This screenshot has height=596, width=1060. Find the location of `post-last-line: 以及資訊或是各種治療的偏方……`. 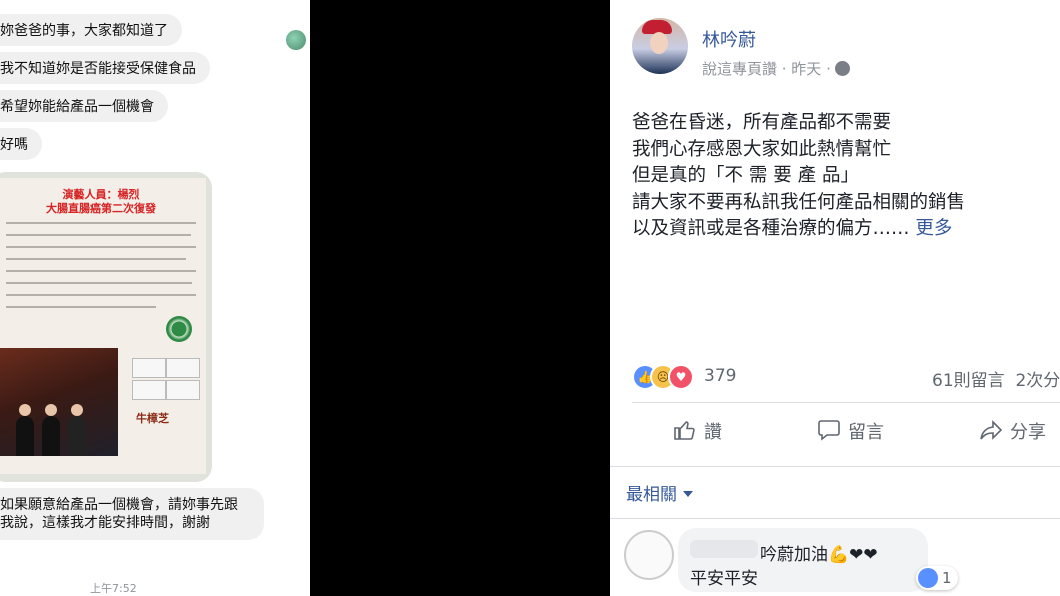

post-last-line: 以及資訊或是各種治療的偏方…… is located at coordinates (771, 228).